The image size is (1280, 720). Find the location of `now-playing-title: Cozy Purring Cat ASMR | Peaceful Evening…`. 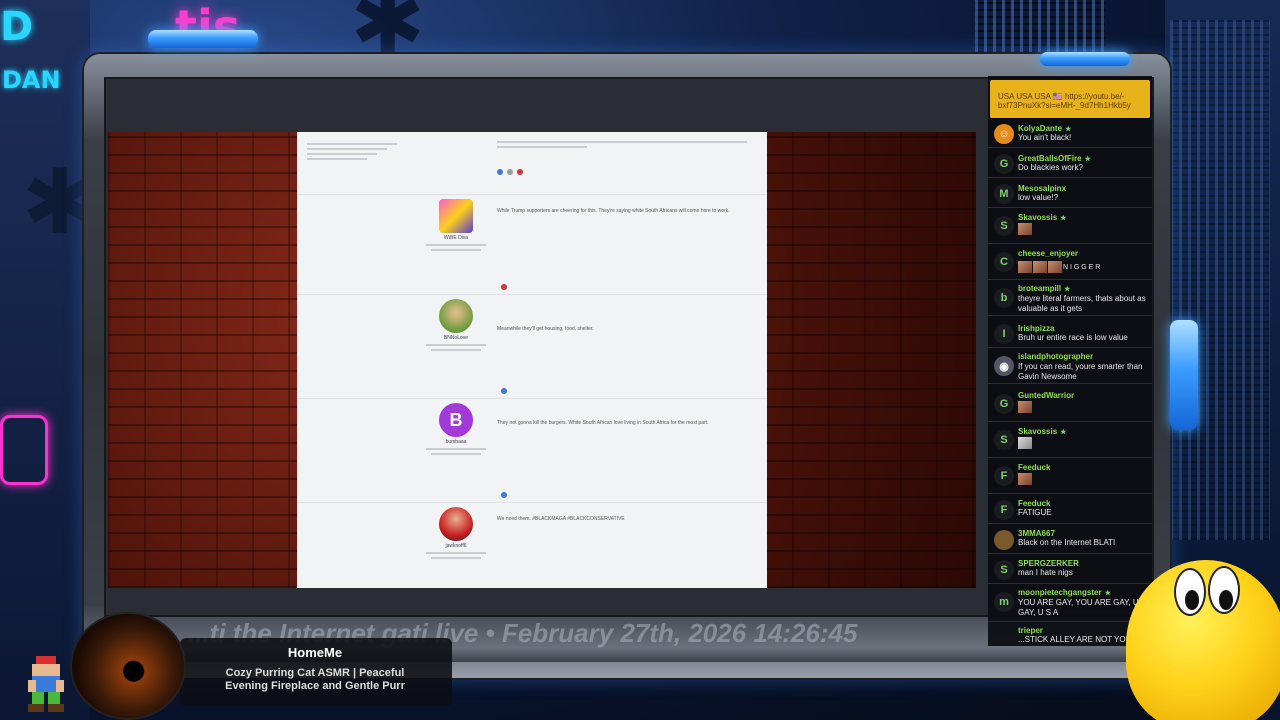

now-playing-title: Cozy Purring Cat ASMR | Peaceful Evening… is located at coordinates (315, 679).